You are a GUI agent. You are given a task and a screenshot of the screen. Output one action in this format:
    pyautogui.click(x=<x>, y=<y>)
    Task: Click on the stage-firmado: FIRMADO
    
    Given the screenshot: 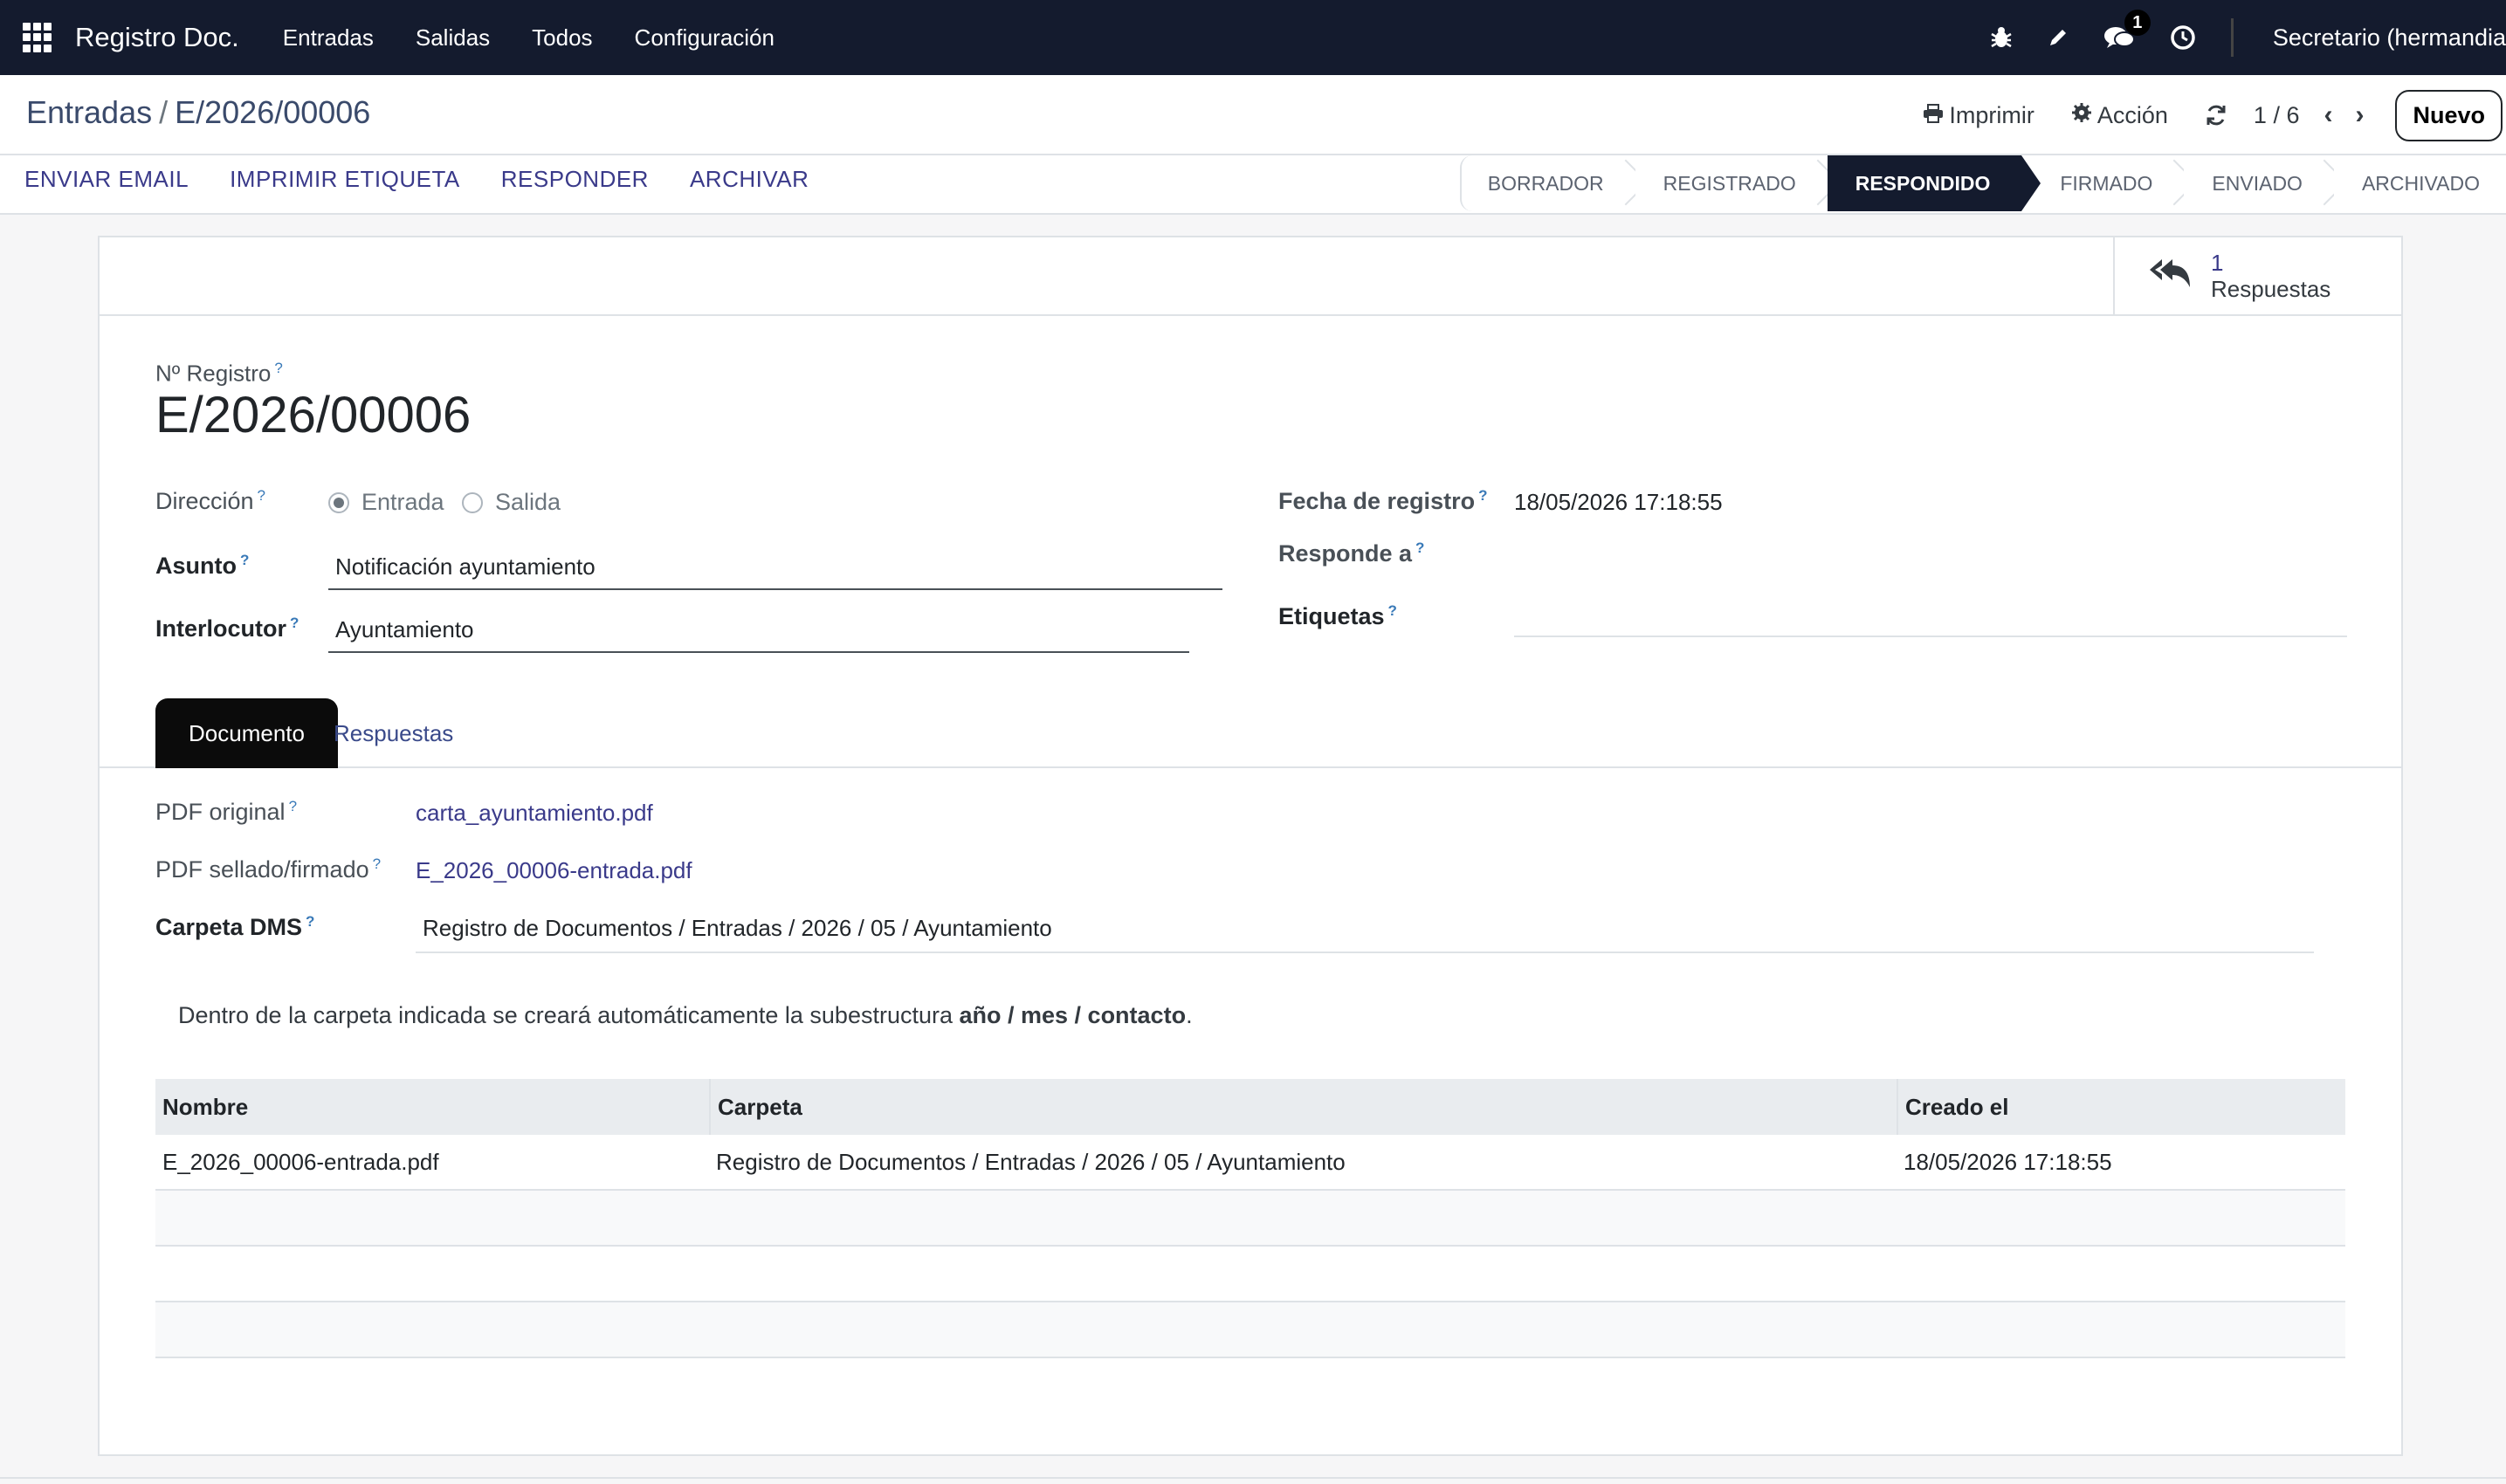 What is the action you would take?
    pyautogui.click(x=2103, y=183)
    